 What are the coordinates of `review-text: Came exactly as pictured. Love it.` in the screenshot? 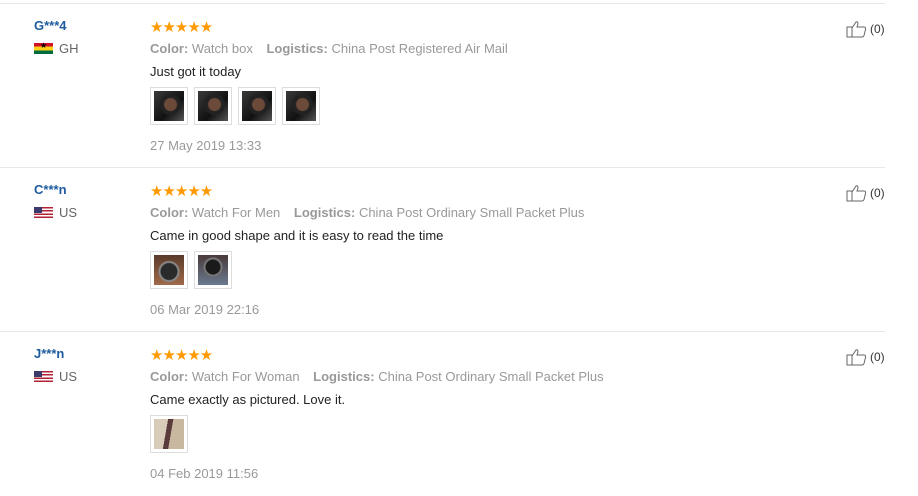 It's located at (248, 399).